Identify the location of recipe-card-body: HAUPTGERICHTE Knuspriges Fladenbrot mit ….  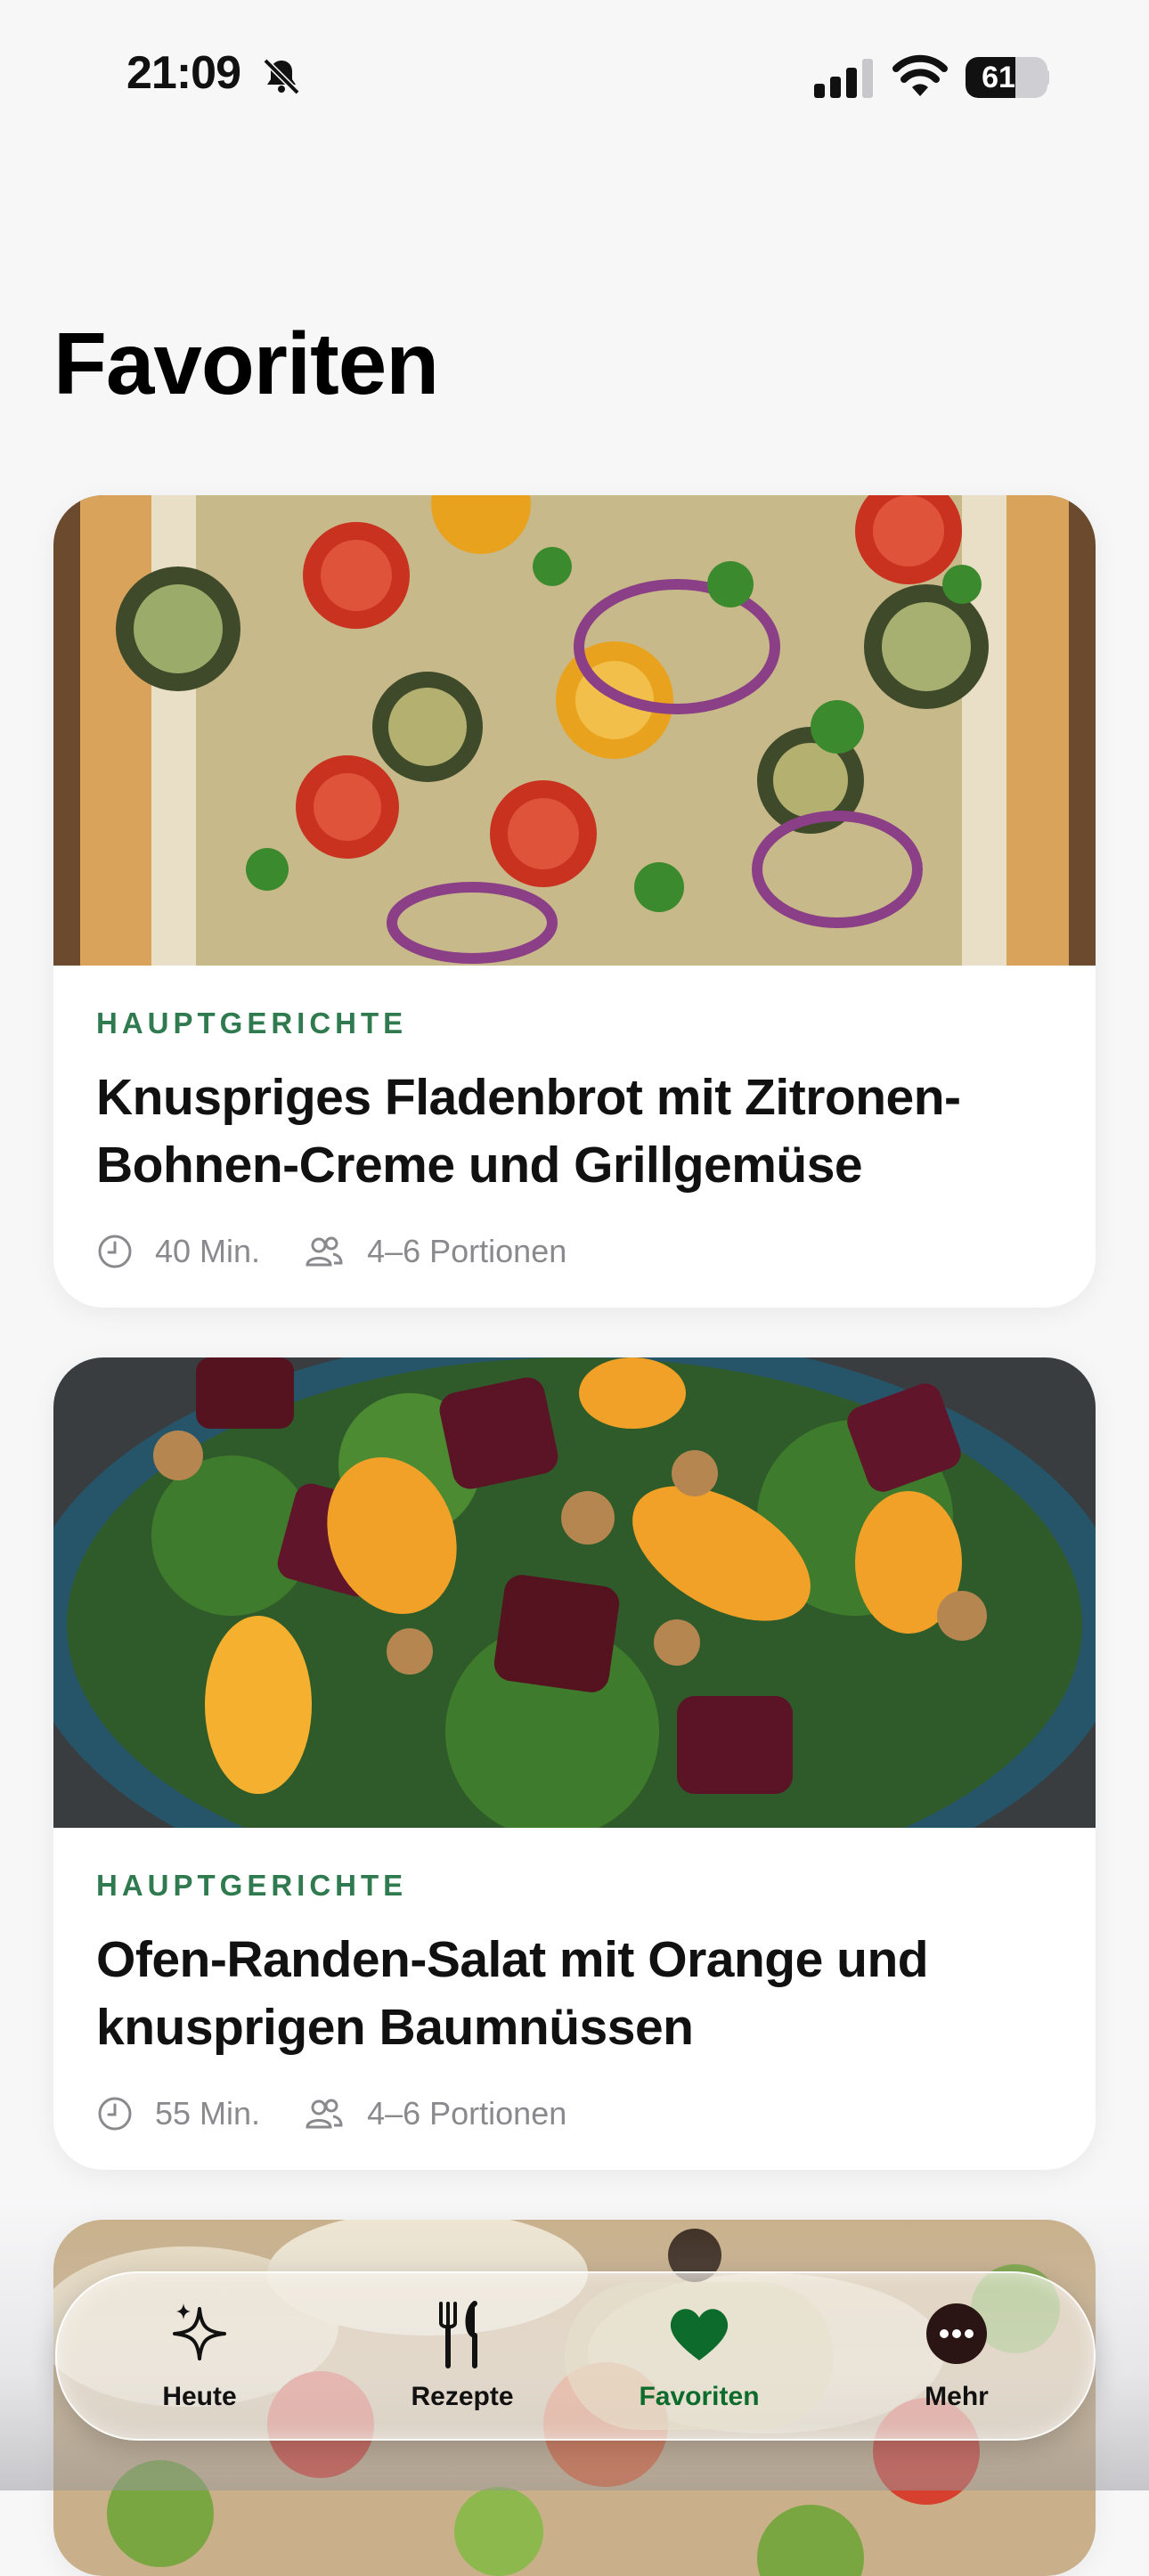
(574, 1137).